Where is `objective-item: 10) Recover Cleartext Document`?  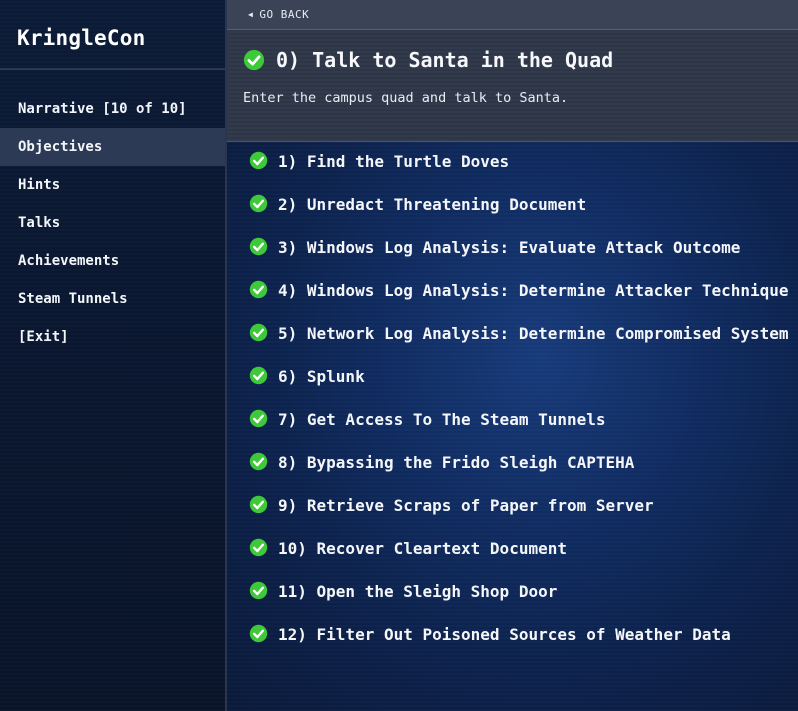
objective-item: 10) Recover Cleartext Document is located at coordinates (512, 549).